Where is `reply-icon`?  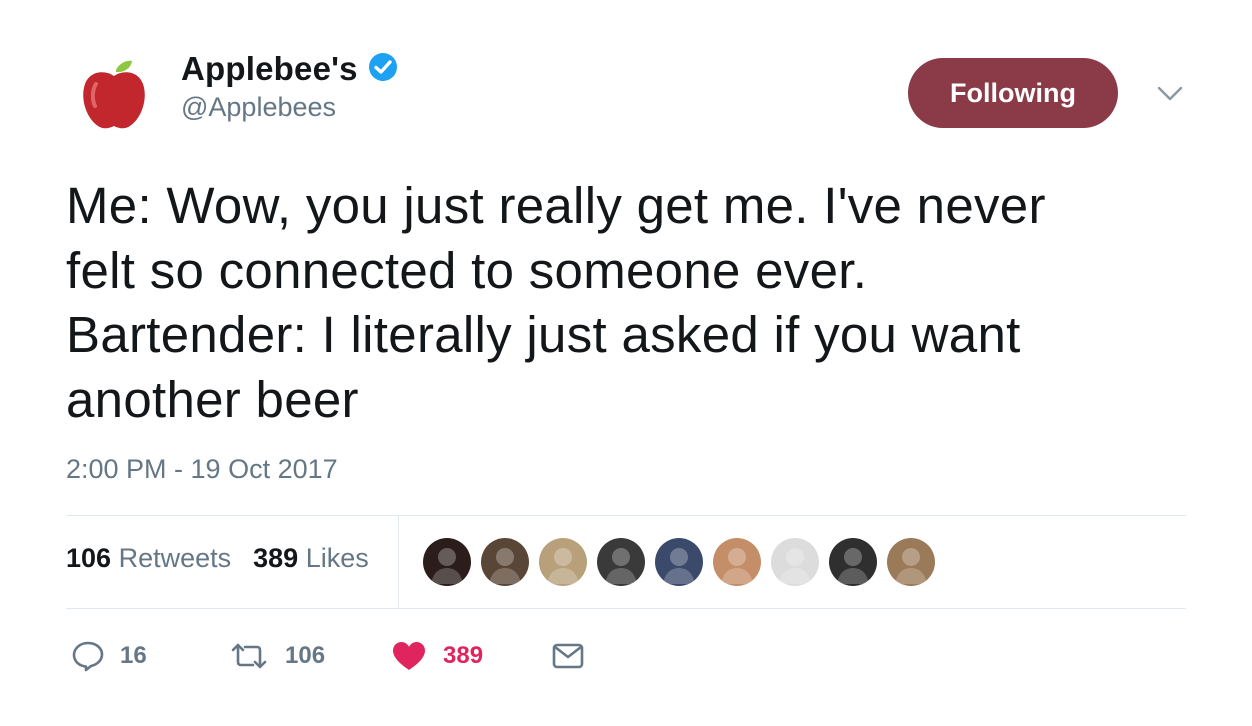 reply-icon is located at coordinates (88, 656).